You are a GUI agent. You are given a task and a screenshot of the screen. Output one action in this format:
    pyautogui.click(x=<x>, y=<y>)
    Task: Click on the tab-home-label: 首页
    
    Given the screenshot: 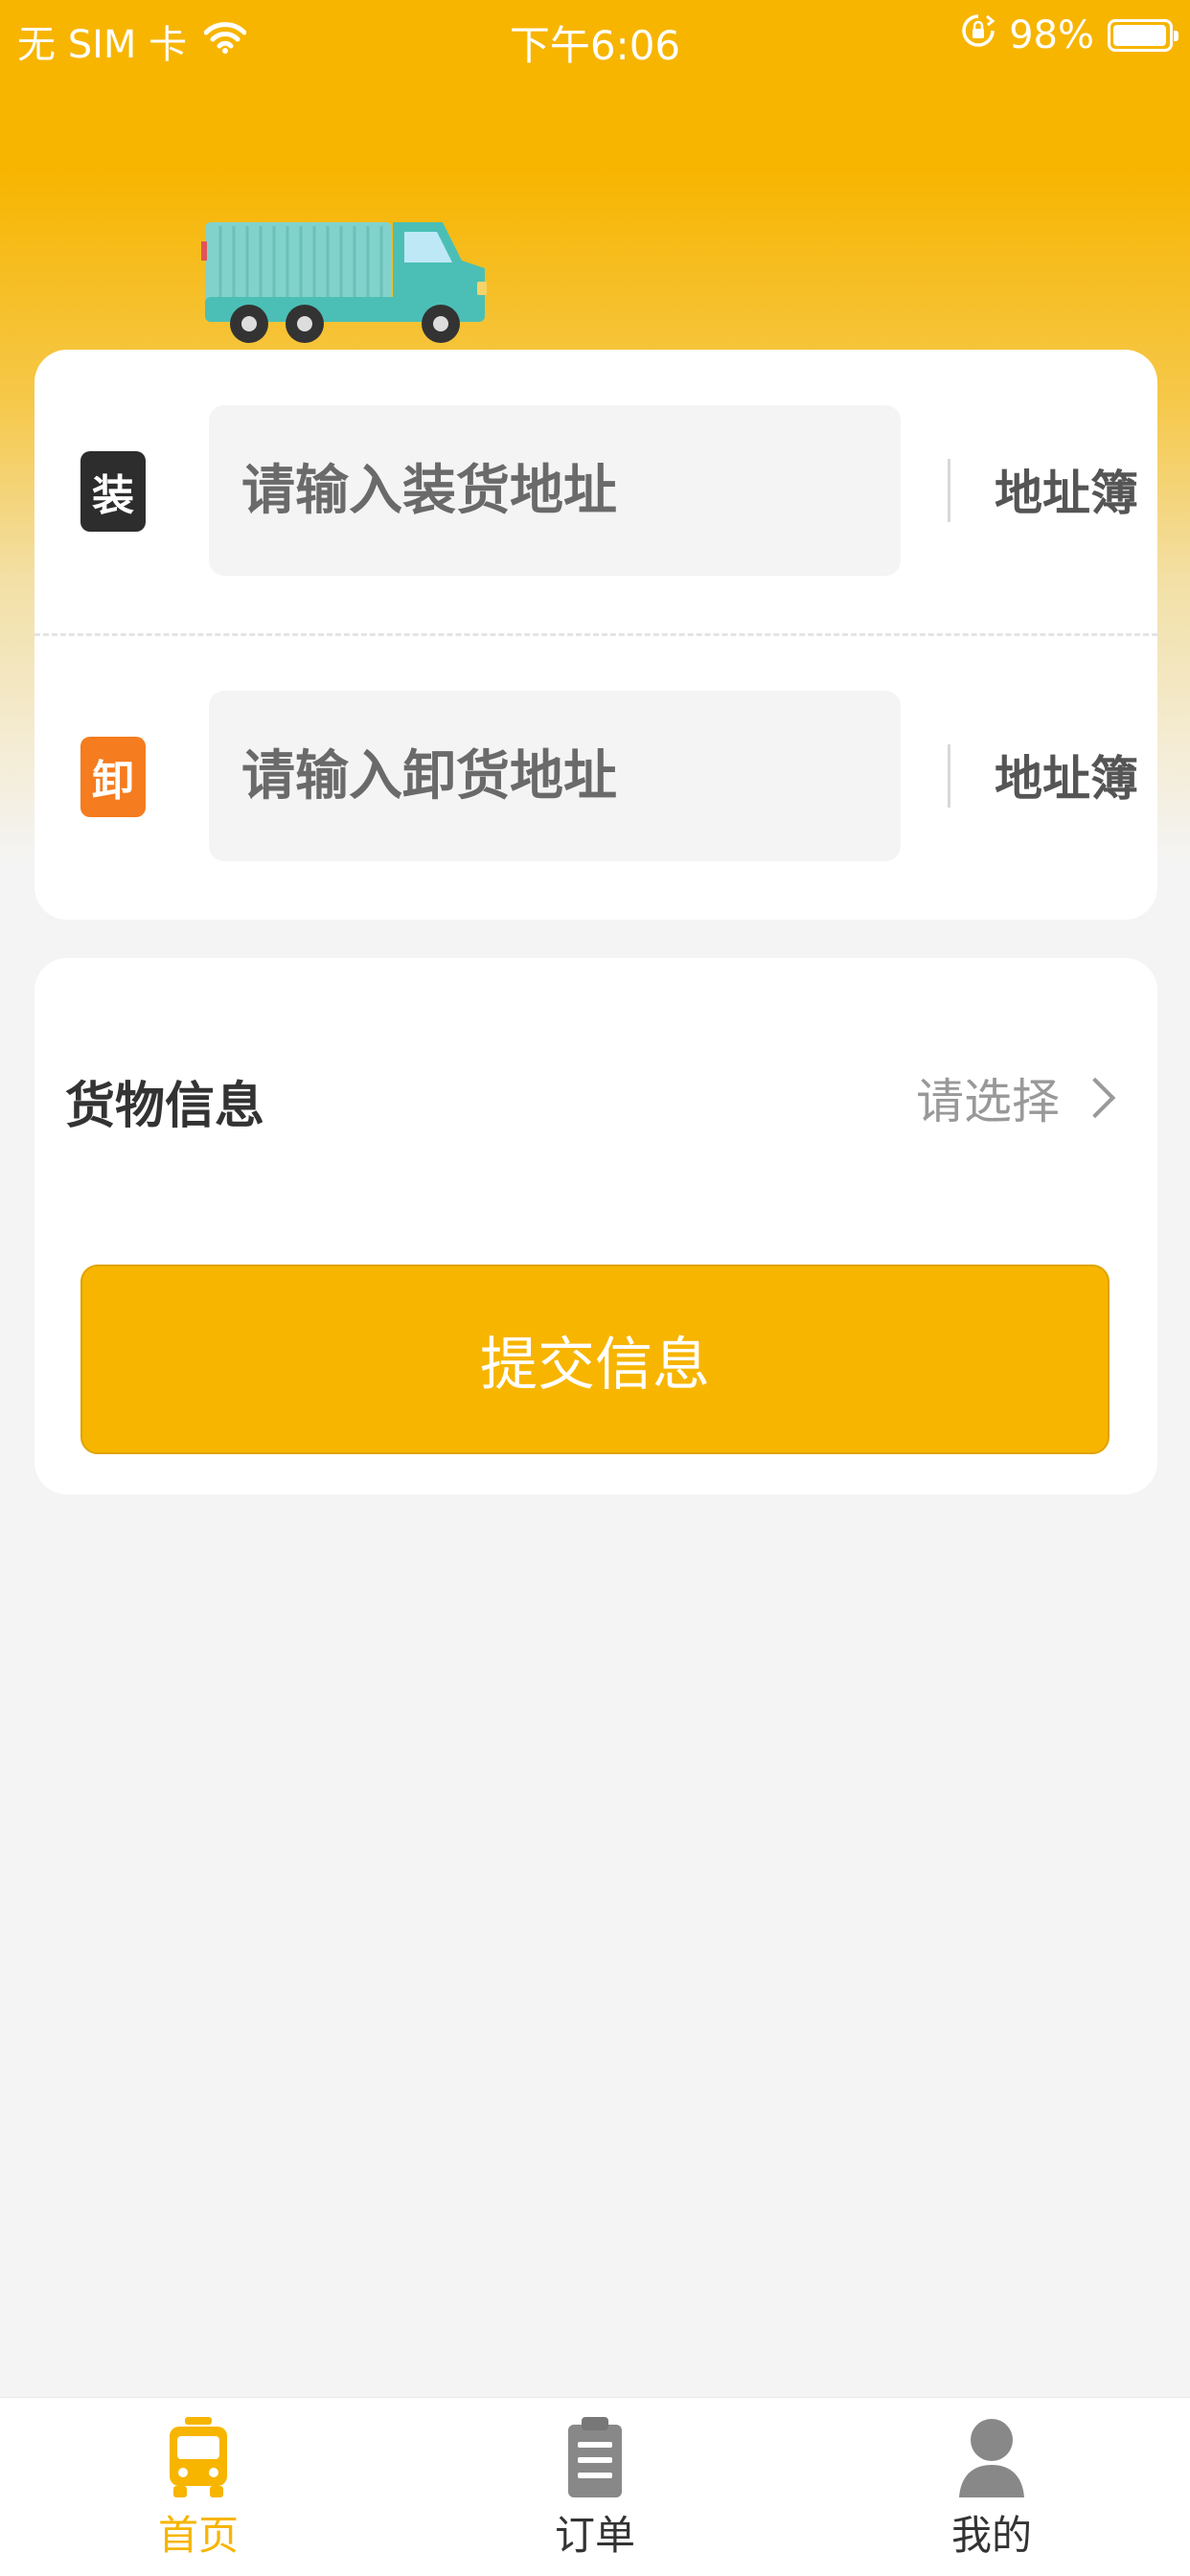 What is the action you would take?
    pyautogui.click(x=198, y=2536)
    